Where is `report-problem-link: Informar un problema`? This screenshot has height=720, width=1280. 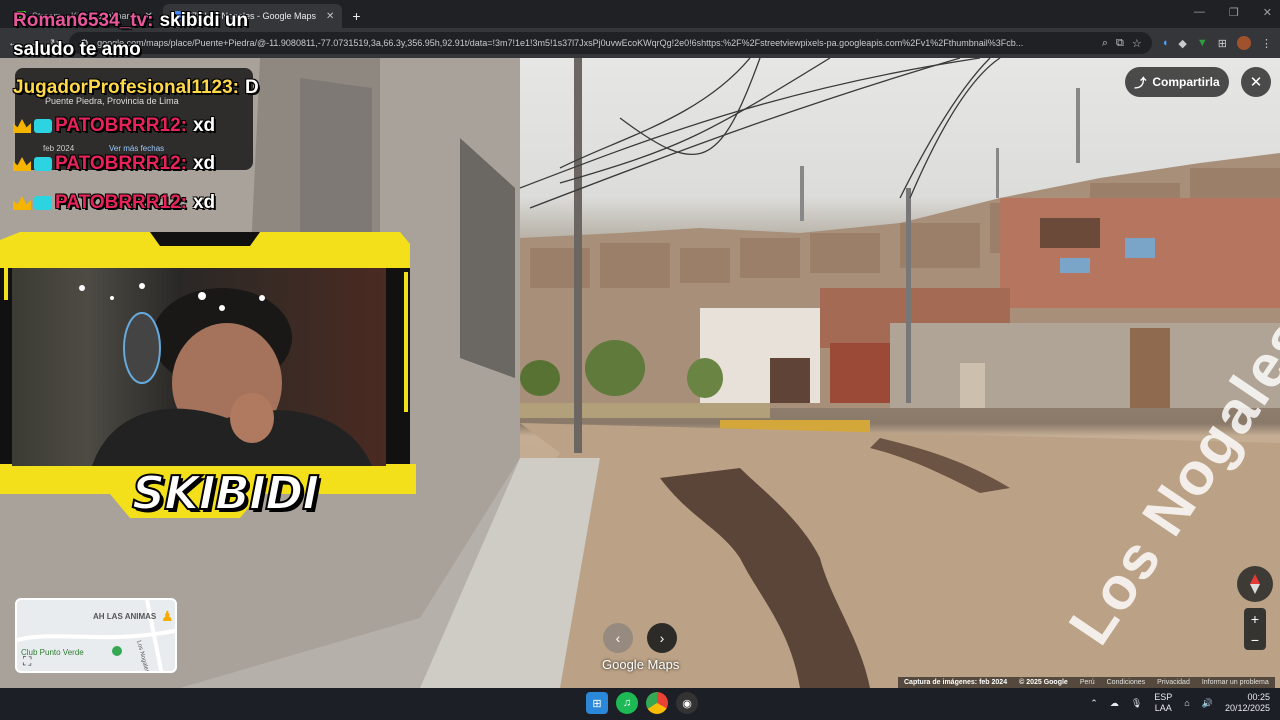 report-problem-link: Informar un problema is located at coordinates (1235, 682).